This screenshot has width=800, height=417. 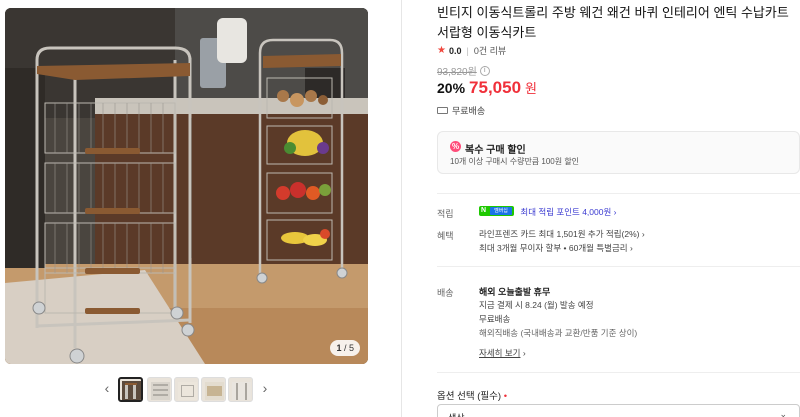 What do you see at coordinates (515, 292) in the screenshot?
I see `delivery-status: 해외 오늘출발 휴무` at bounding box center [515, 292].